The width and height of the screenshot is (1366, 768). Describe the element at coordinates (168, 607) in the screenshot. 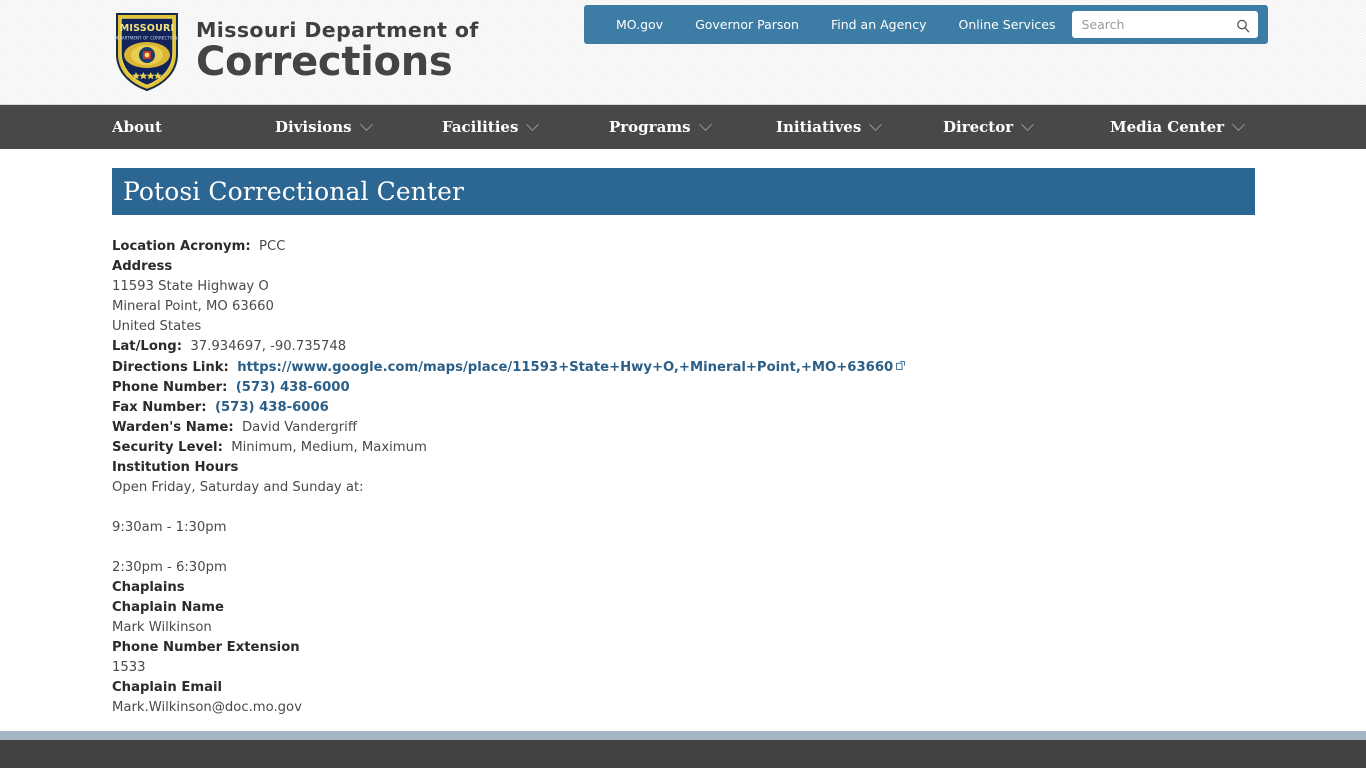

I see `label-chaplain-name: Chaplain Name` at that location.